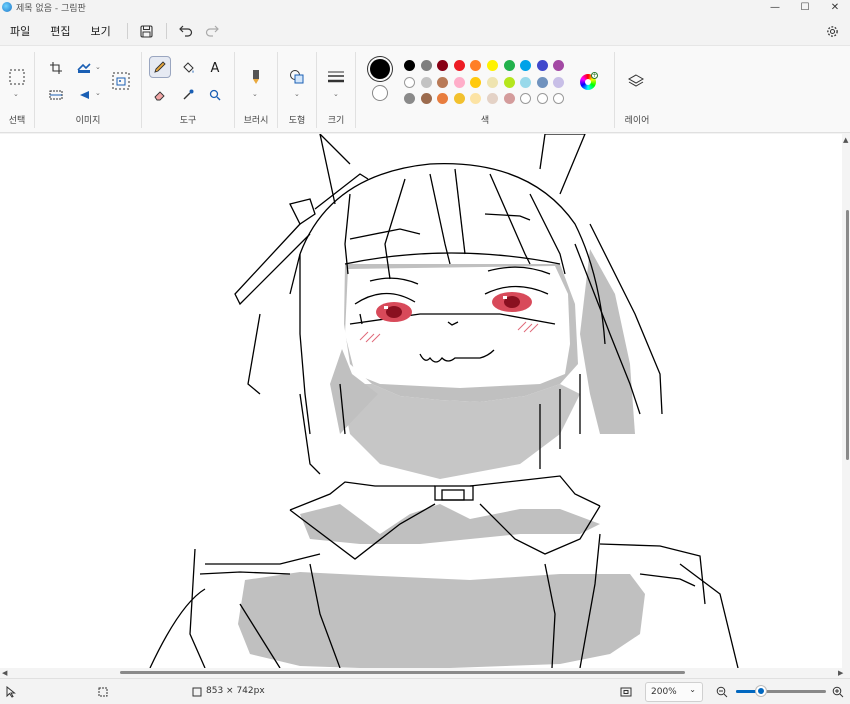  What do you see at coordinates (297, 121) in the screenshot?
I see `shapes-group-label: 도형` at bounding box center [297, 121].